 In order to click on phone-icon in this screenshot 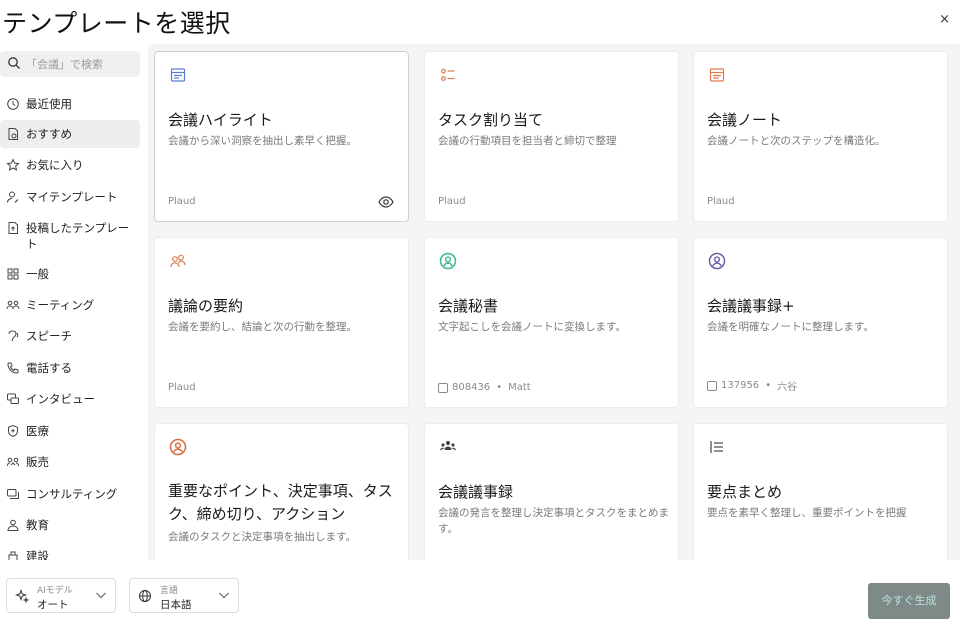, I will do `click(13, 368)`.